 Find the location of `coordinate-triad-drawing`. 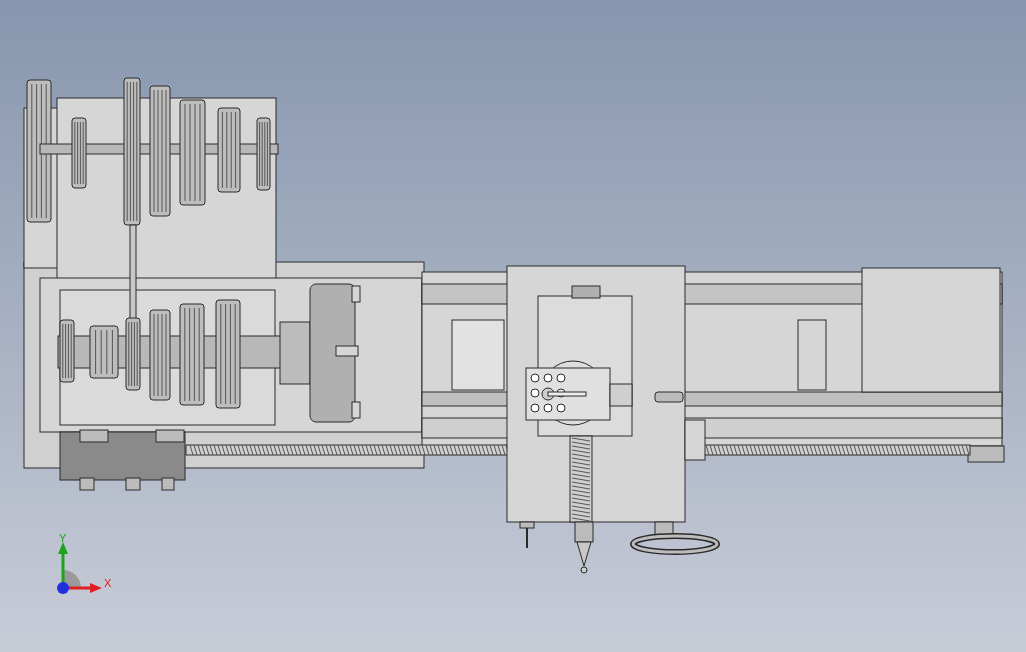

coordinate-triad-drawing is located at coordinates (79, 568).